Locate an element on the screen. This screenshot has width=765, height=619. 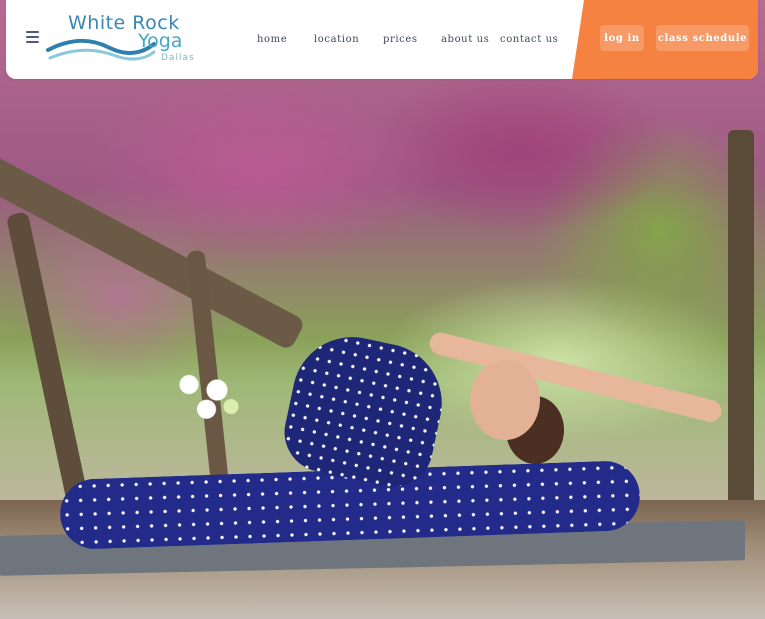
nav-prices: prices is located at coordinates (400, 39).